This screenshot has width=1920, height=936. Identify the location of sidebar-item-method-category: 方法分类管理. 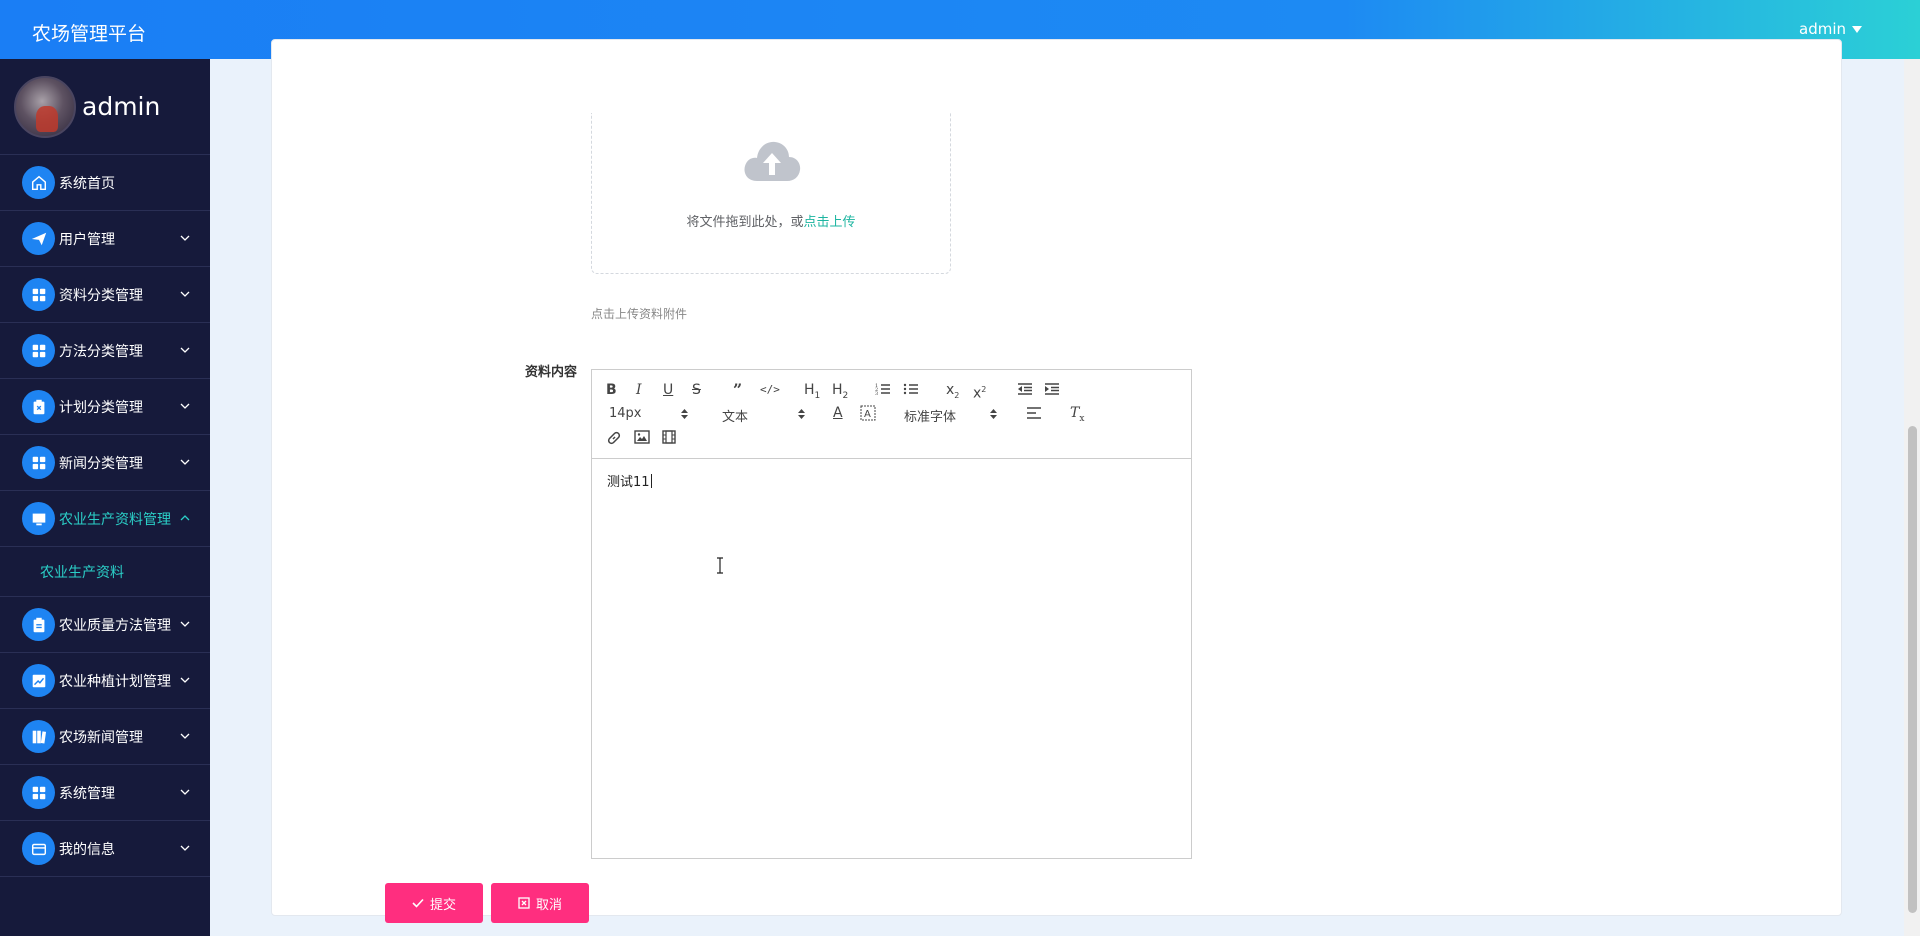
(105, 351).